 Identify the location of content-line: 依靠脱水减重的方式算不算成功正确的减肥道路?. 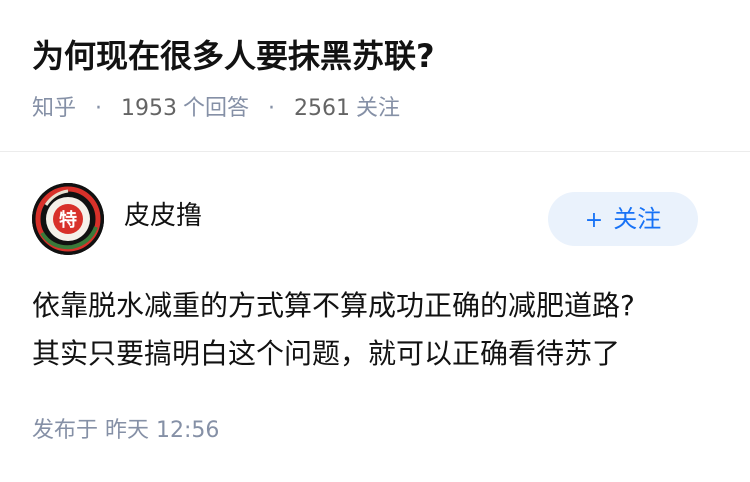
(333, 305).